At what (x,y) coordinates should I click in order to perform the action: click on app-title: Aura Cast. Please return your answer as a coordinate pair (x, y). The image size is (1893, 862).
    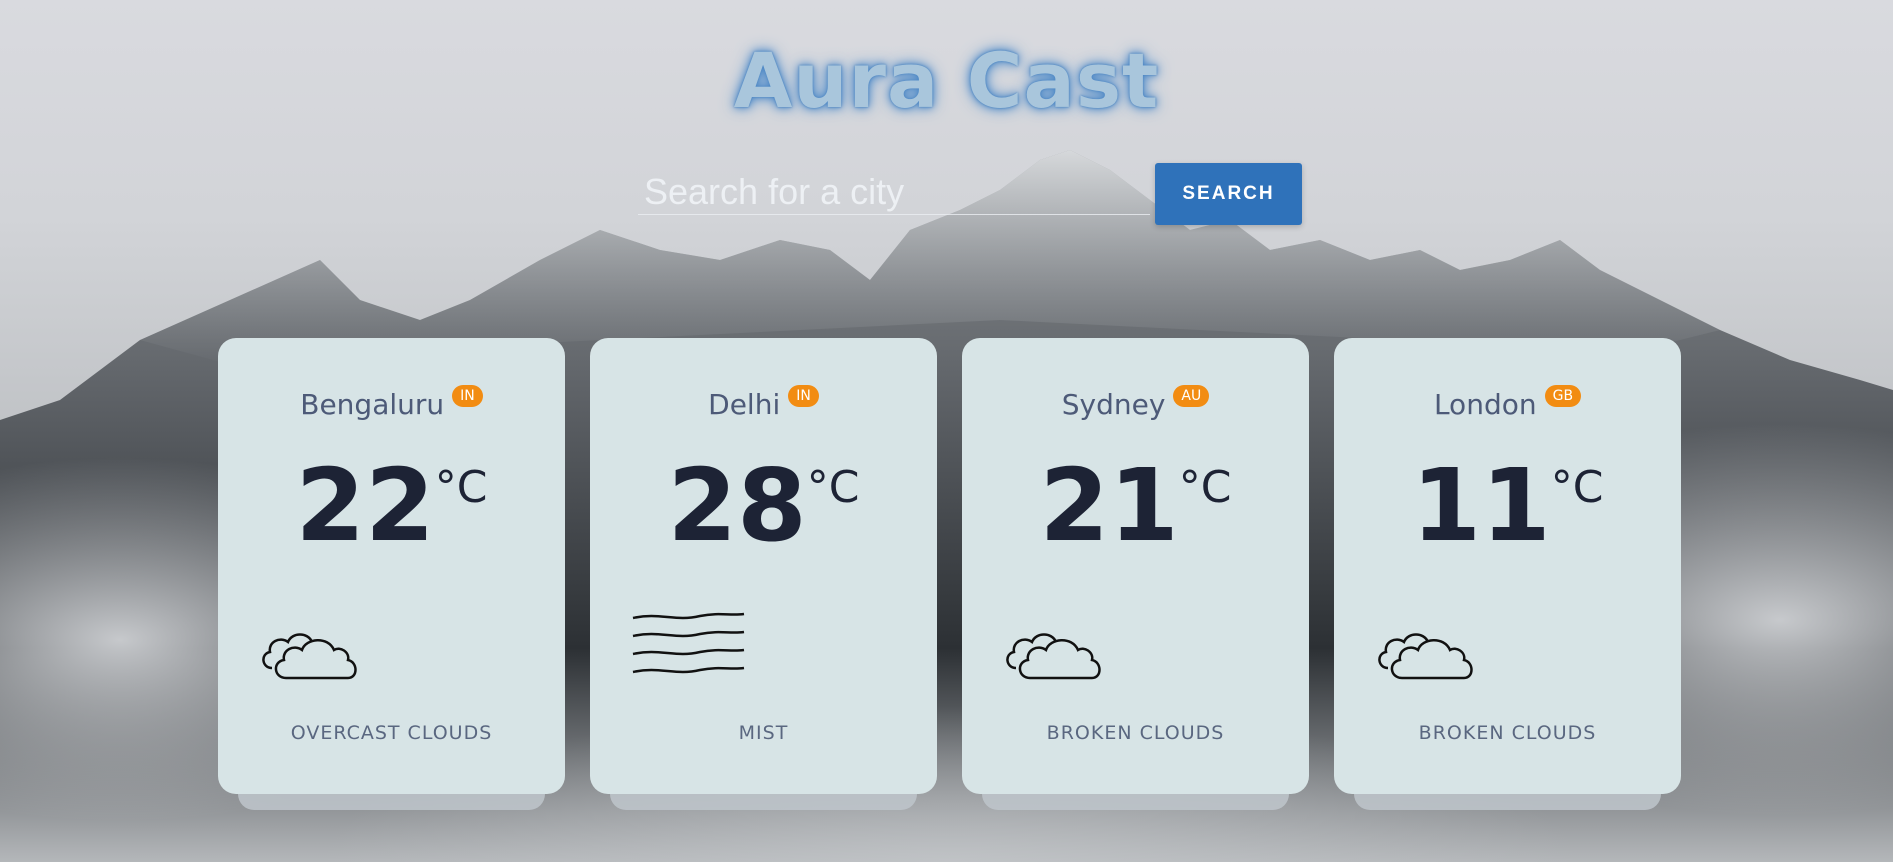
    Looking at the image, I should click on (946, 80).